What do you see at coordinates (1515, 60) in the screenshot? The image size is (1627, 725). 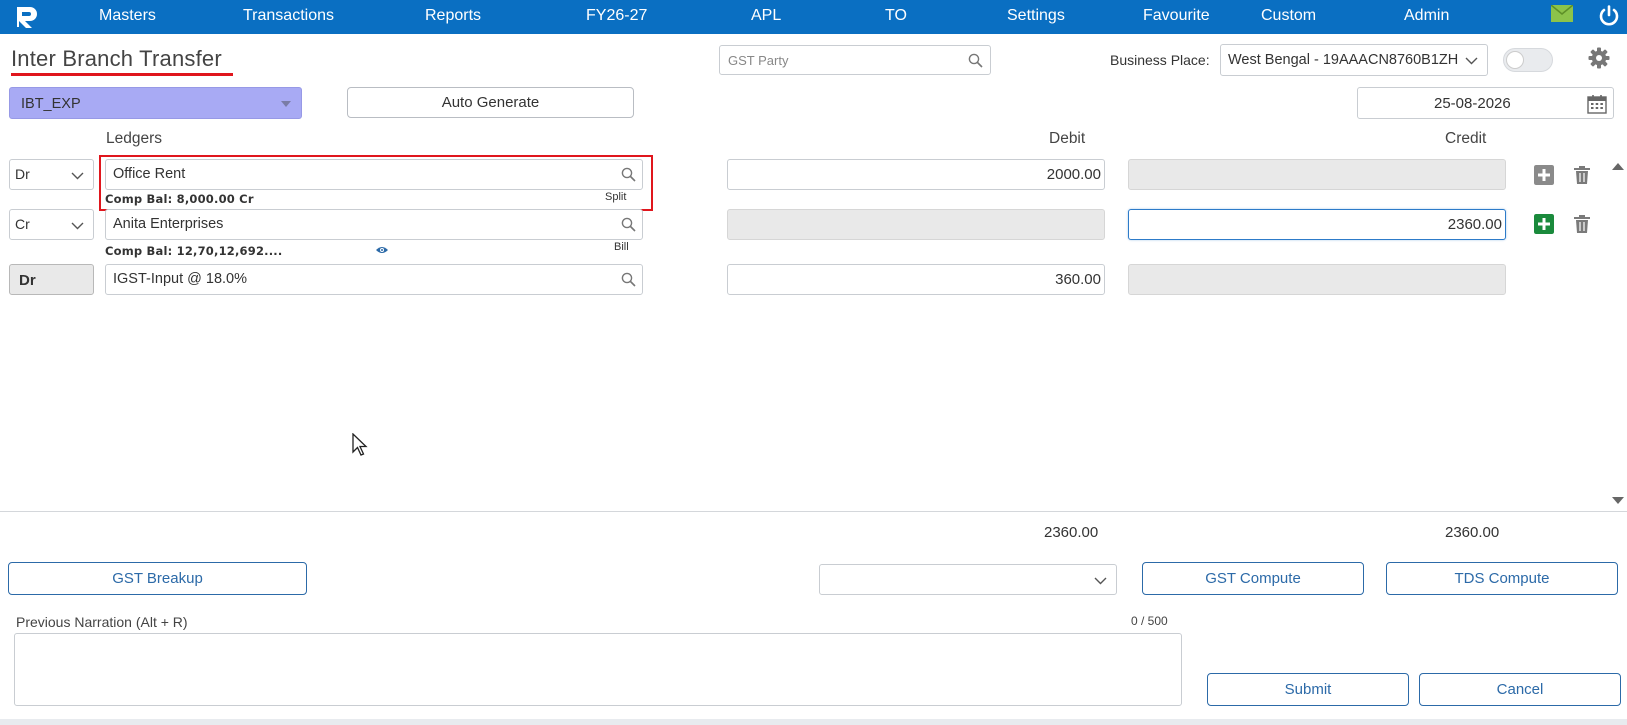 I see `toggle-knob` at bounding box center [1515, 60].